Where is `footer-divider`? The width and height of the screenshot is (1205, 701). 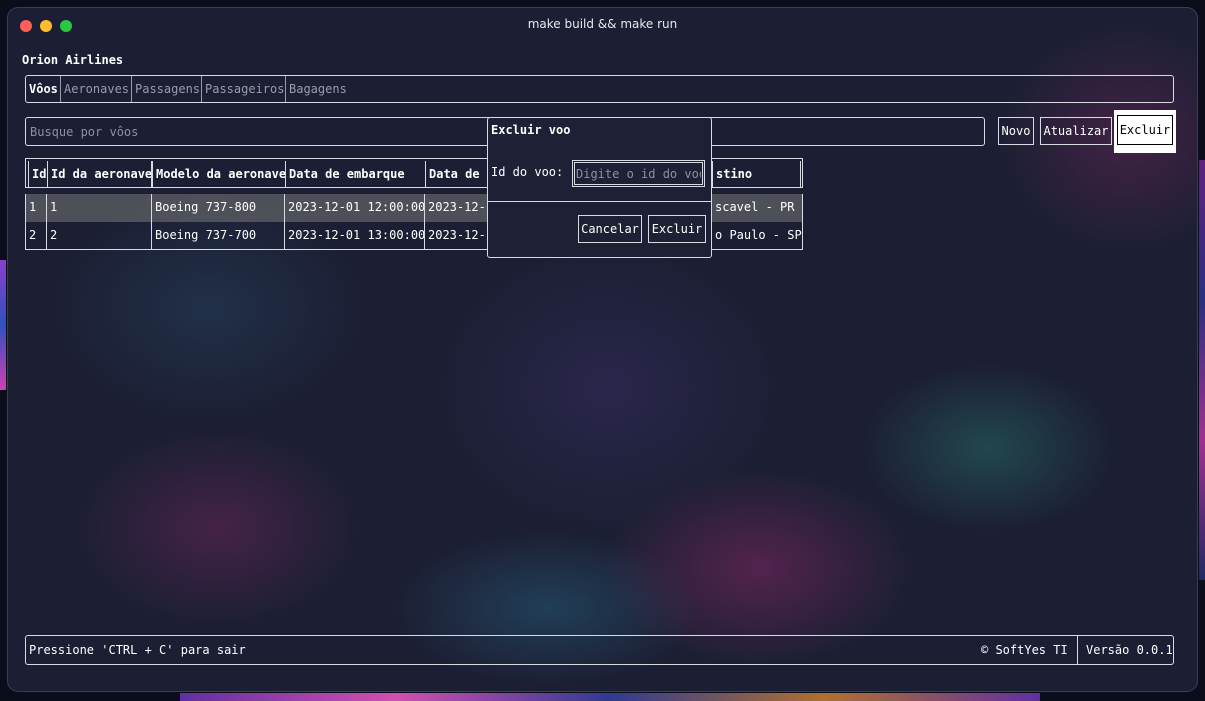 footer-divider is located at coordinates (1077, 650).